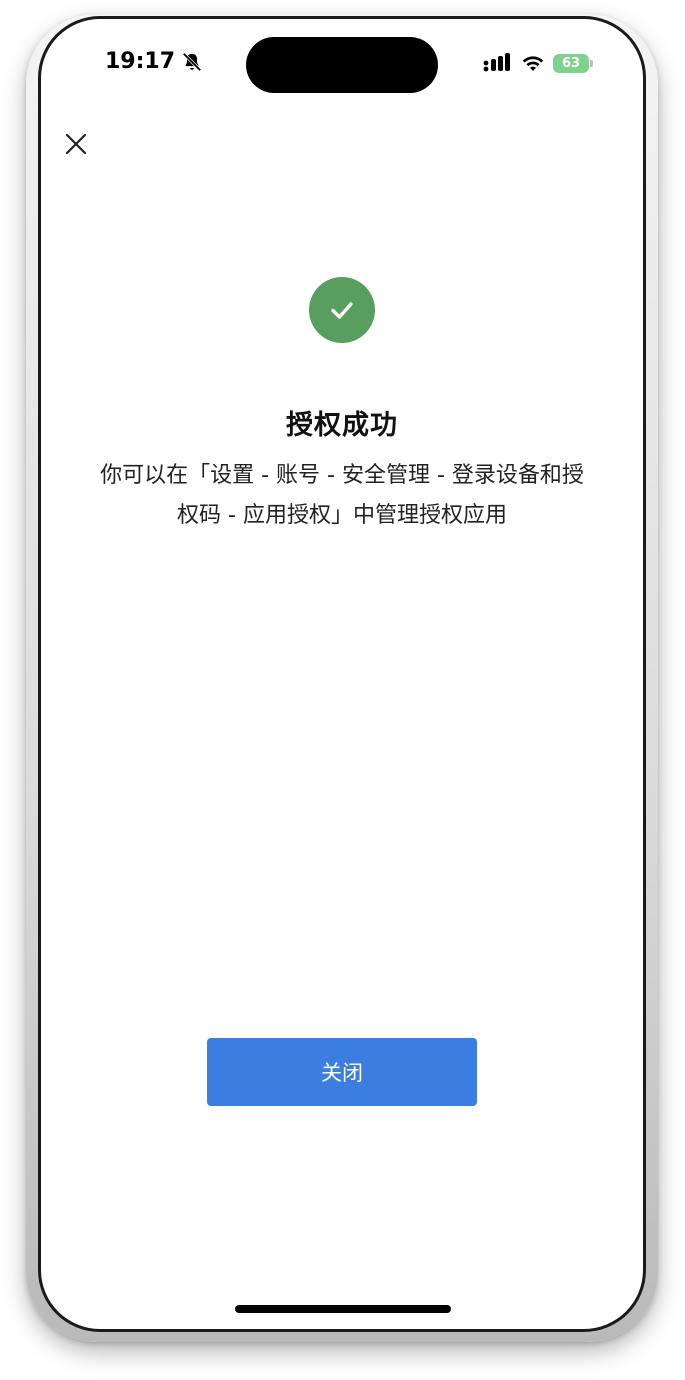 The height and width of the screenshot is (1380, 685). What do you see at coordinates (342, 425) in the screenshot?
I see `success-title: 授权成功` at bounding box center [342, 425].